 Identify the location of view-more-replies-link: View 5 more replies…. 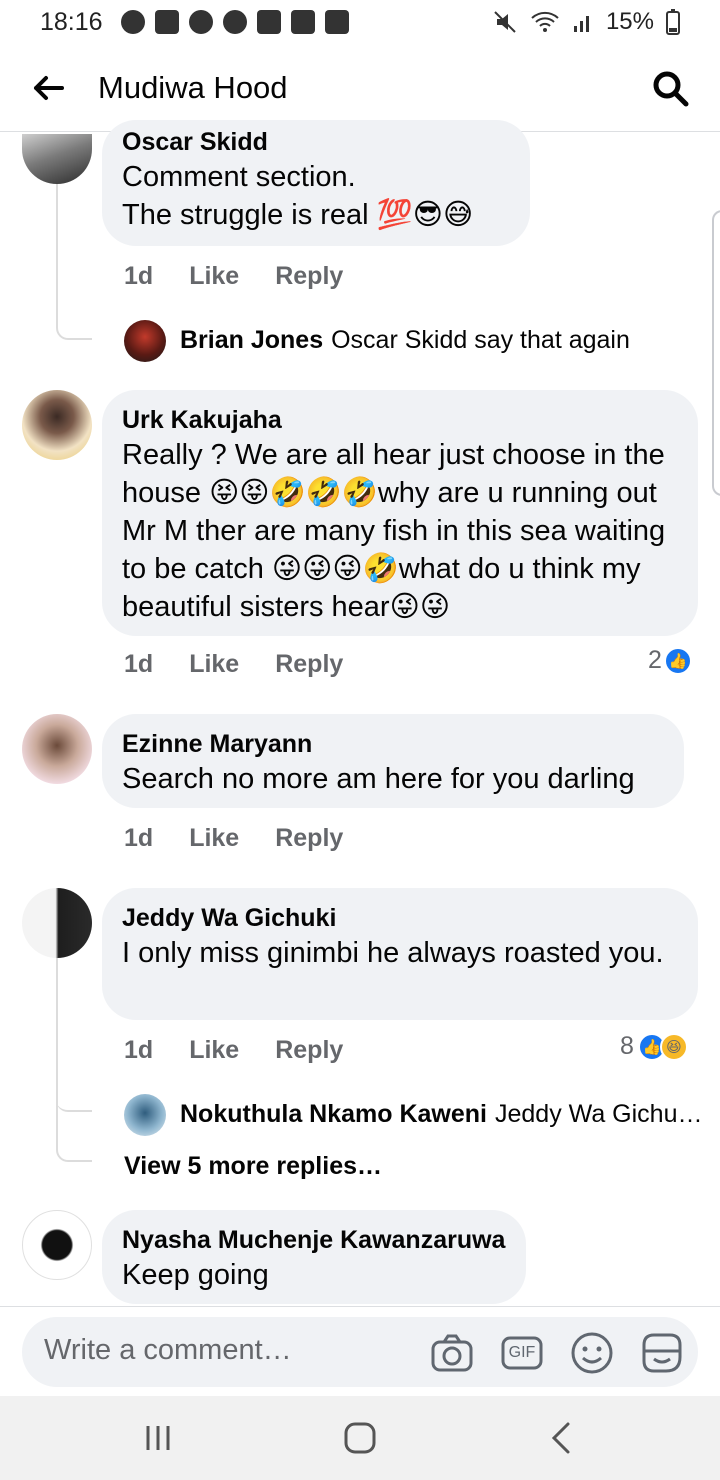
(253, 1166).